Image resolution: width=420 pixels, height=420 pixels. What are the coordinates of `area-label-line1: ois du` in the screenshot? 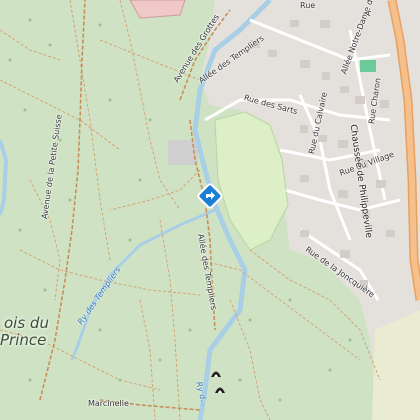 It's located at (26, 323).